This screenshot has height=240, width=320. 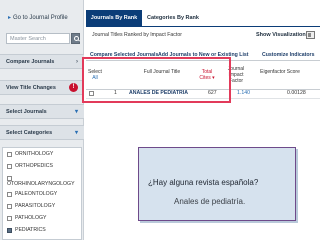 What do you see at coordinates (296, 93) in the screenshot?
I see `eigenfactor-cell: 0.00128` at bounding box center [296, 93].